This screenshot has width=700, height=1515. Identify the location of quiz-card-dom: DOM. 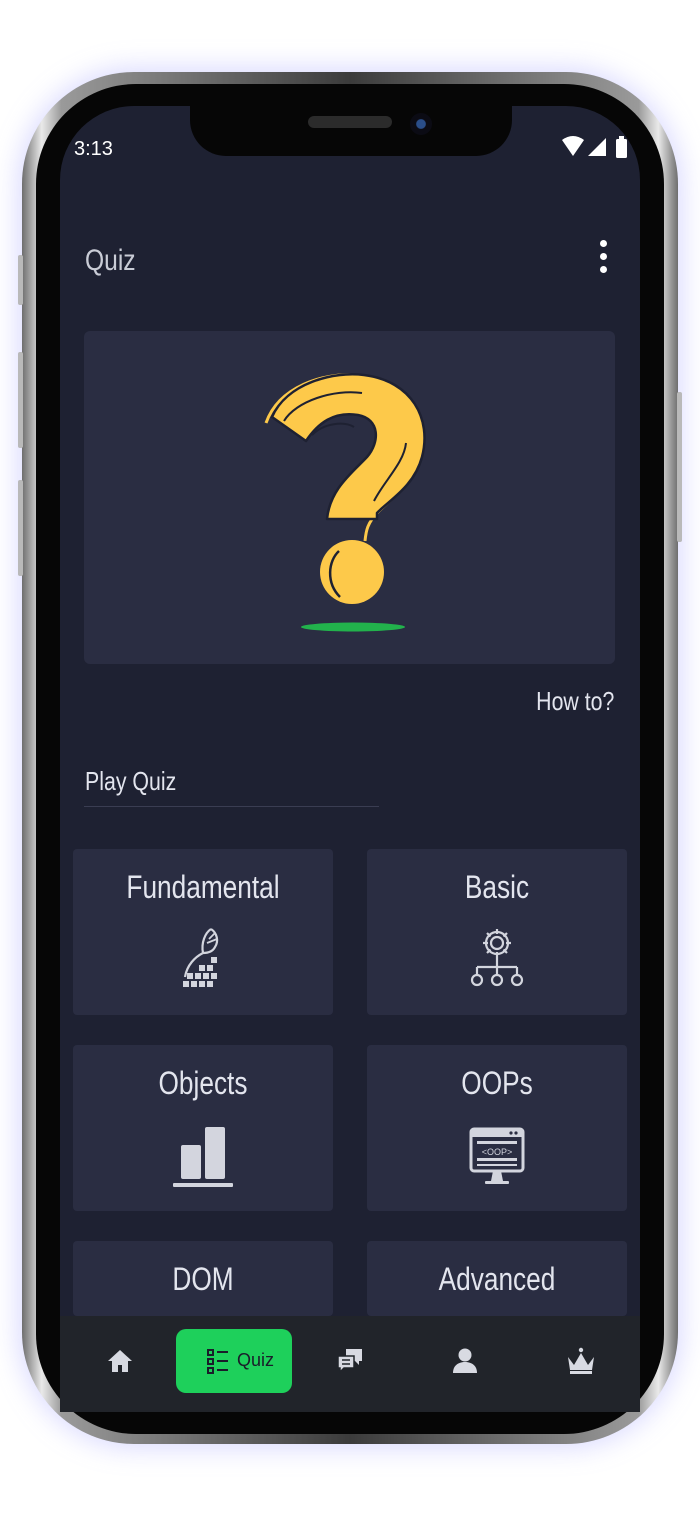
(203, 1278).